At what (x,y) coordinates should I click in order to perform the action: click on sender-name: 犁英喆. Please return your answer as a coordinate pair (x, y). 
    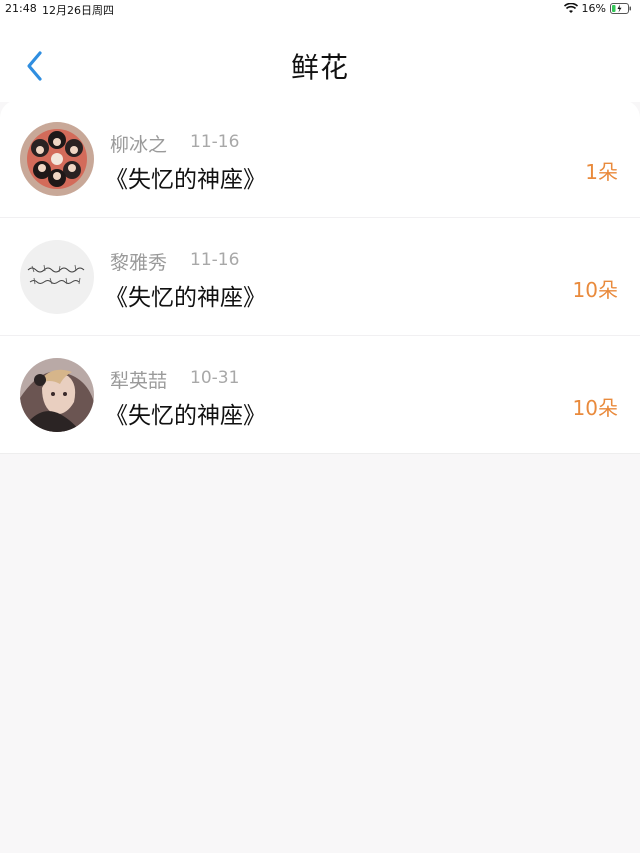
    Looking at the image, I should click on (139, 381).